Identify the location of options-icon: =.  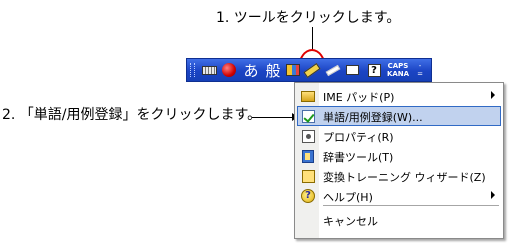
(420, 74).